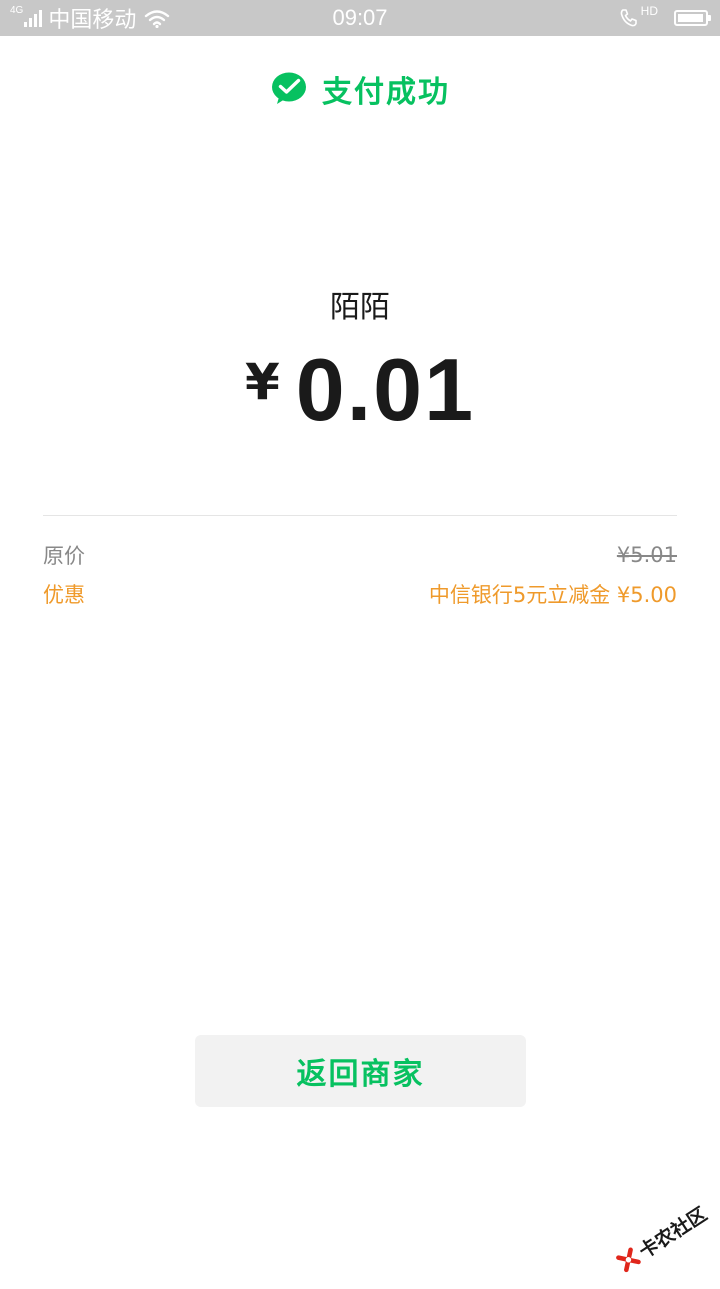  I want to click on amount-value: 0.01, so click(385, 389).